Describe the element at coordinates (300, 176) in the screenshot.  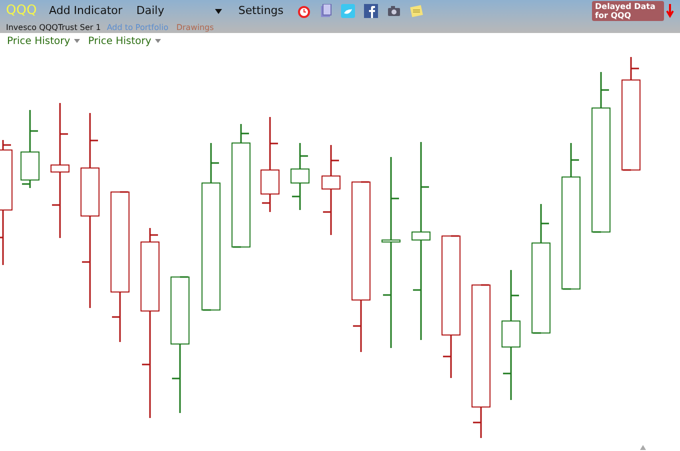
I see `candlestick` at that location.